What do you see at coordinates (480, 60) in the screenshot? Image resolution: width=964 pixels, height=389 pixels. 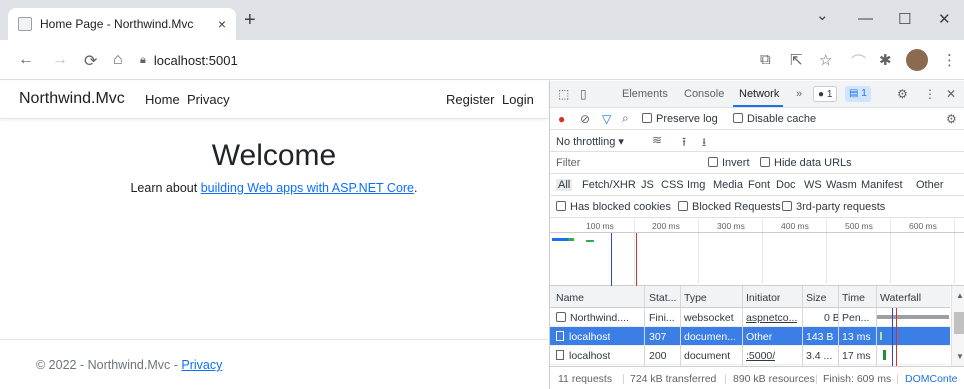 I see `address-bar: 🔒︎ localhost:5001` at bounding box center [480, 60].